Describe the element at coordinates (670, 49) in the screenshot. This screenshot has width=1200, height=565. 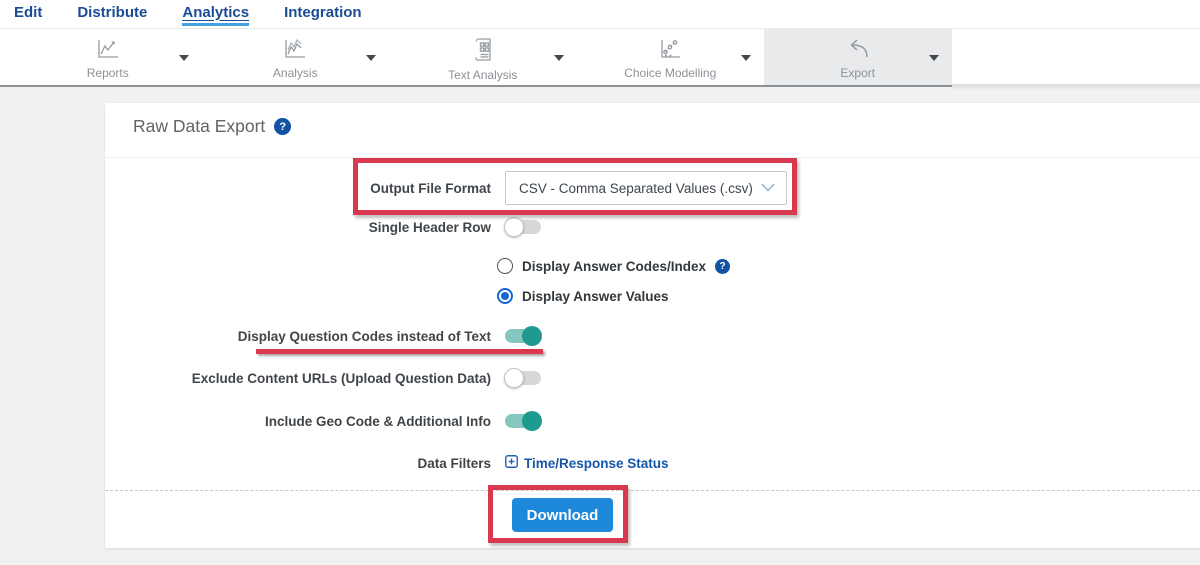
I see `dot-line-chart-icon` at that location.